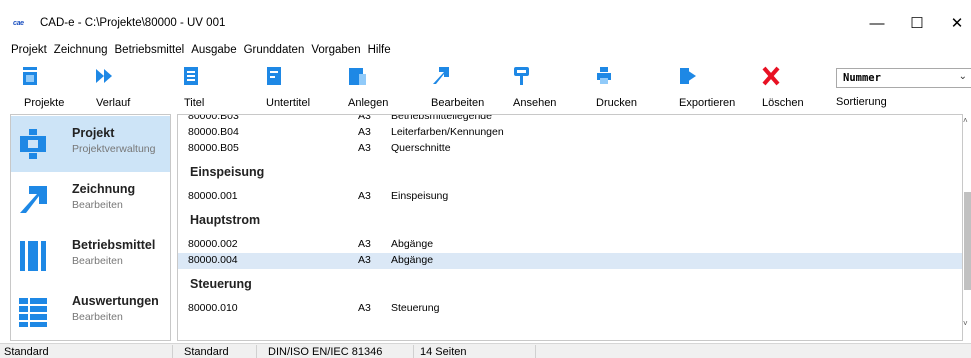  What do you see at coordinates (379, 50) in the screenshot?
I see `menu-hilfe: Hilfe` at bounding box center [379, 50].